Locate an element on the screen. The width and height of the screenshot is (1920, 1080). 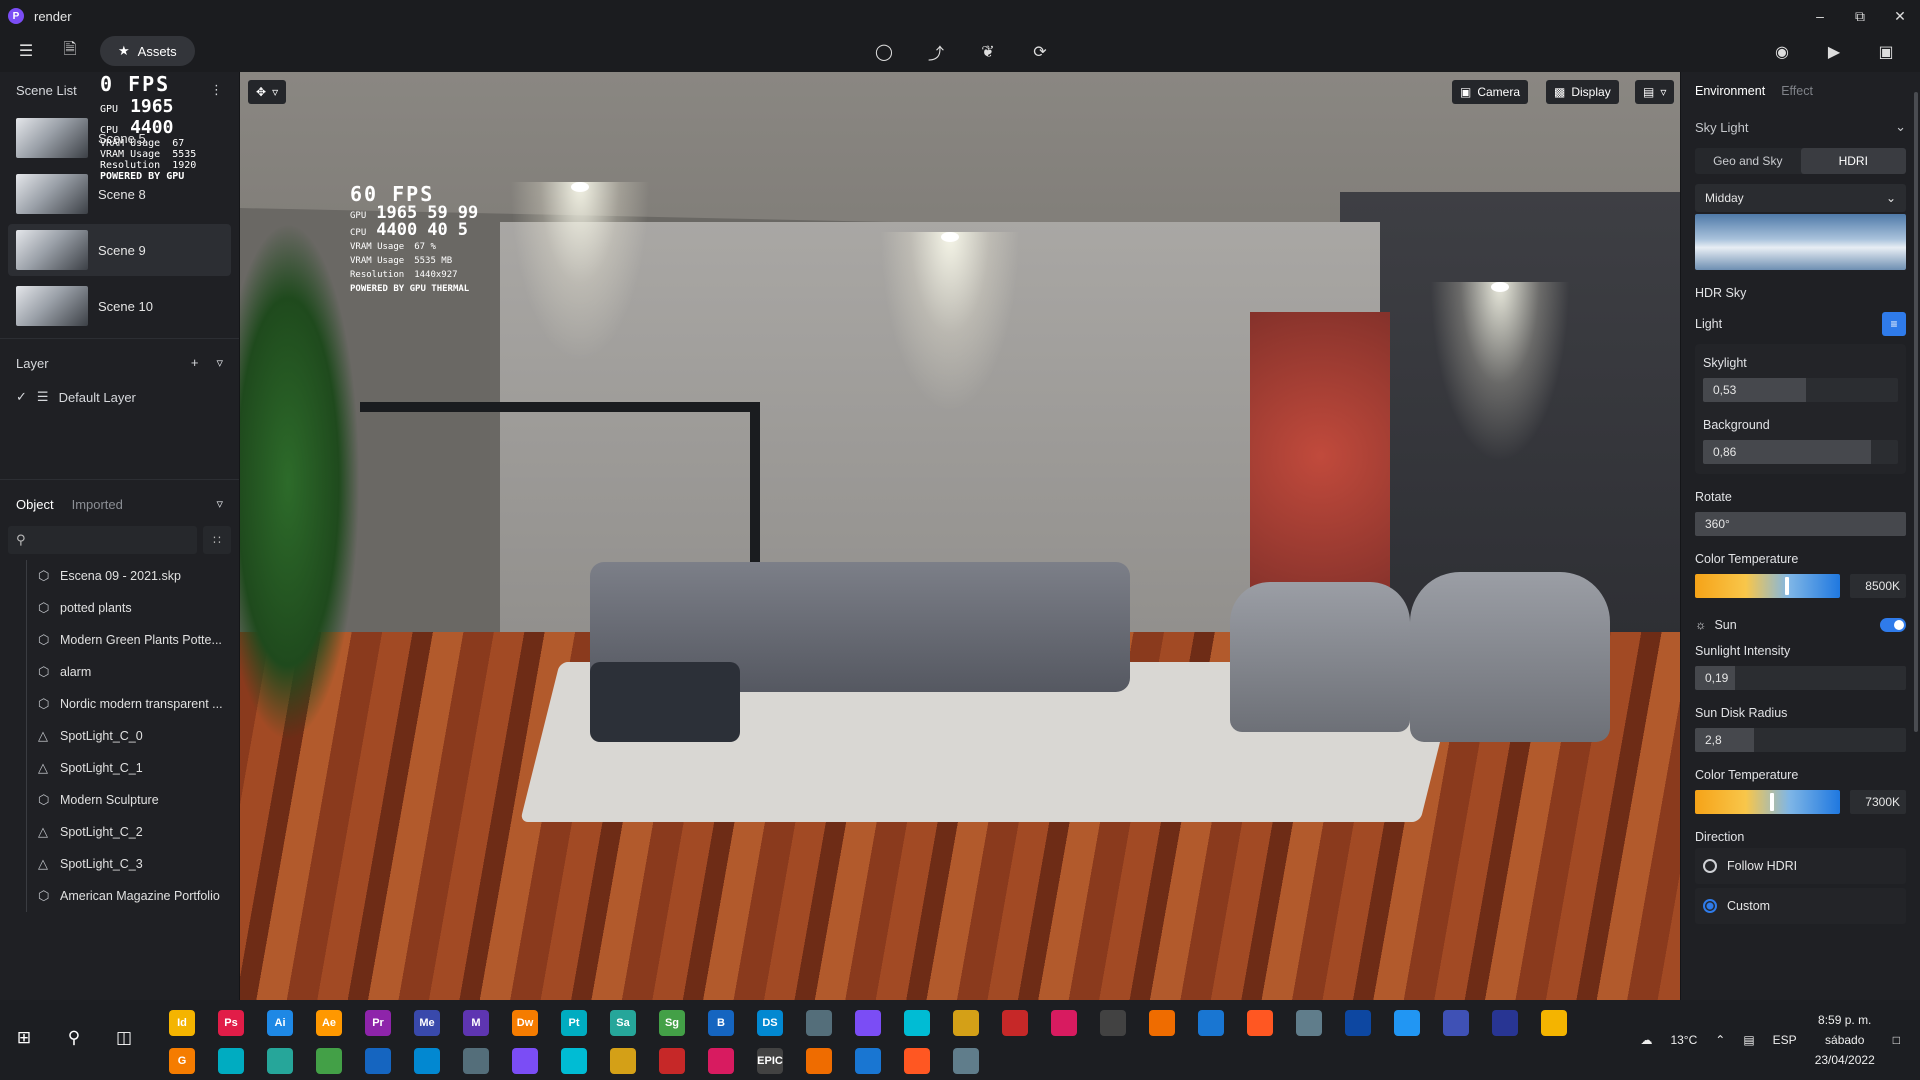
color-temperature-value: 8500K is located at coordinates (1878, 586).